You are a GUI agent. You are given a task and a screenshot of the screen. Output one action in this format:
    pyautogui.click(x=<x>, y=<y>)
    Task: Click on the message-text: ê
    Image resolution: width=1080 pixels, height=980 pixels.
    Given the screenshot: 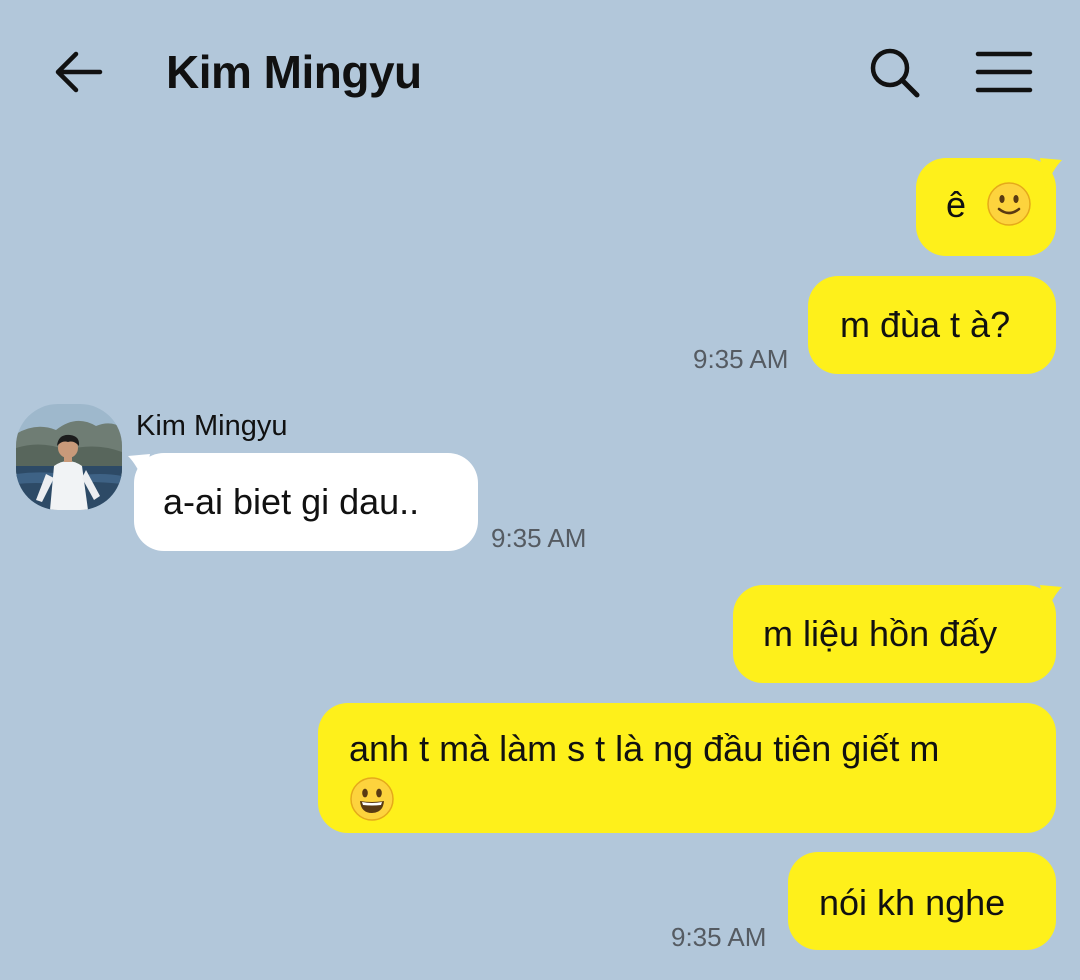 What is the action you would take?
    pyautogui.click(x=956, y=204)
    